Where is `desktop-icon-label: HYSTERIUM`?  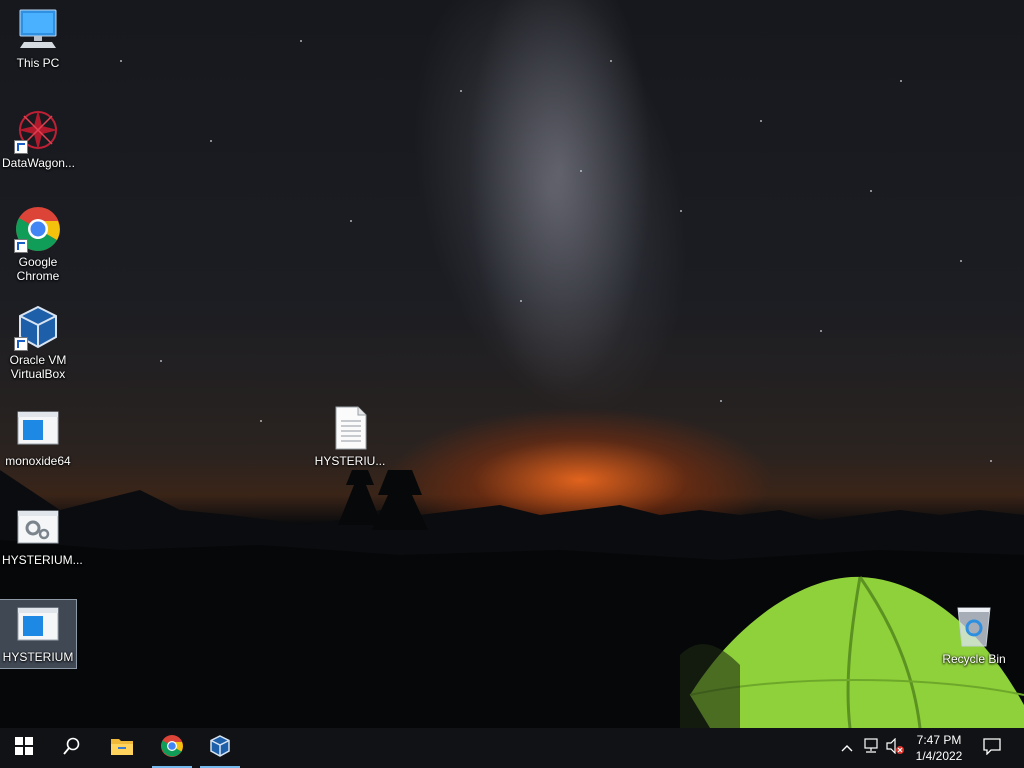 desktop-icon-label: HYSTERIUM is located at coordinates (38, 657).